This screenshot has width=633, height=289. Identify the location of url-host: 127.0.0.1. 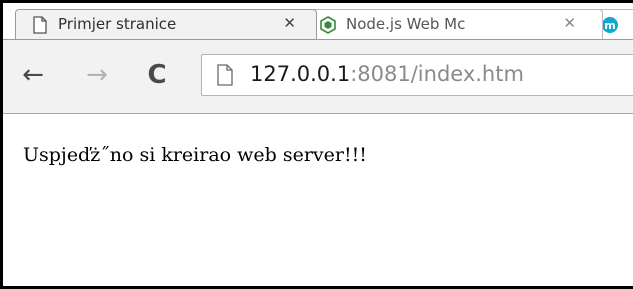
(300, 74).